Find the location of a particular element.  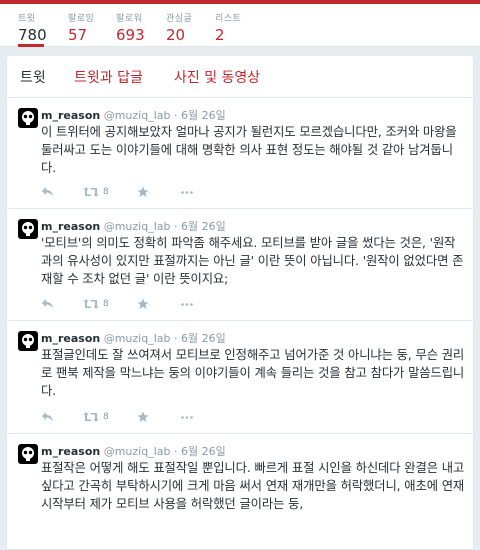

stat-value: 2 is located at coordinates (220, 35).